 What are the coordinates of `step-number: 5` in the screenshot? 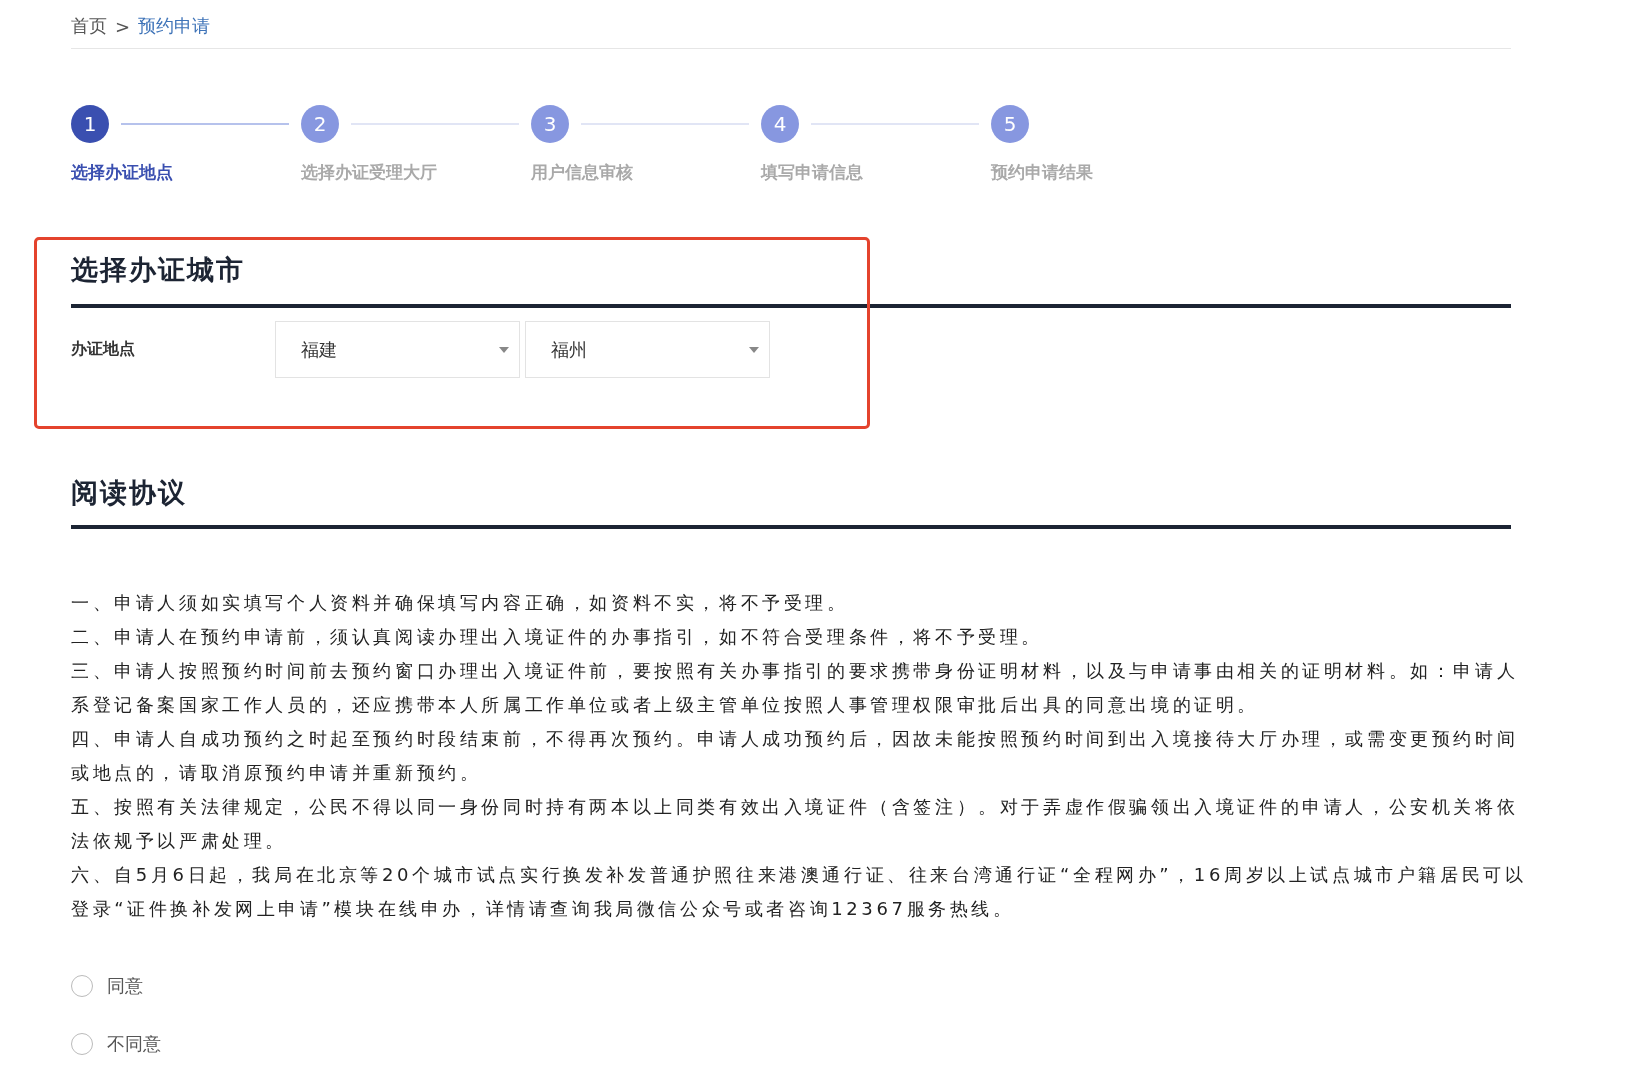 It's located at (1010, 124).